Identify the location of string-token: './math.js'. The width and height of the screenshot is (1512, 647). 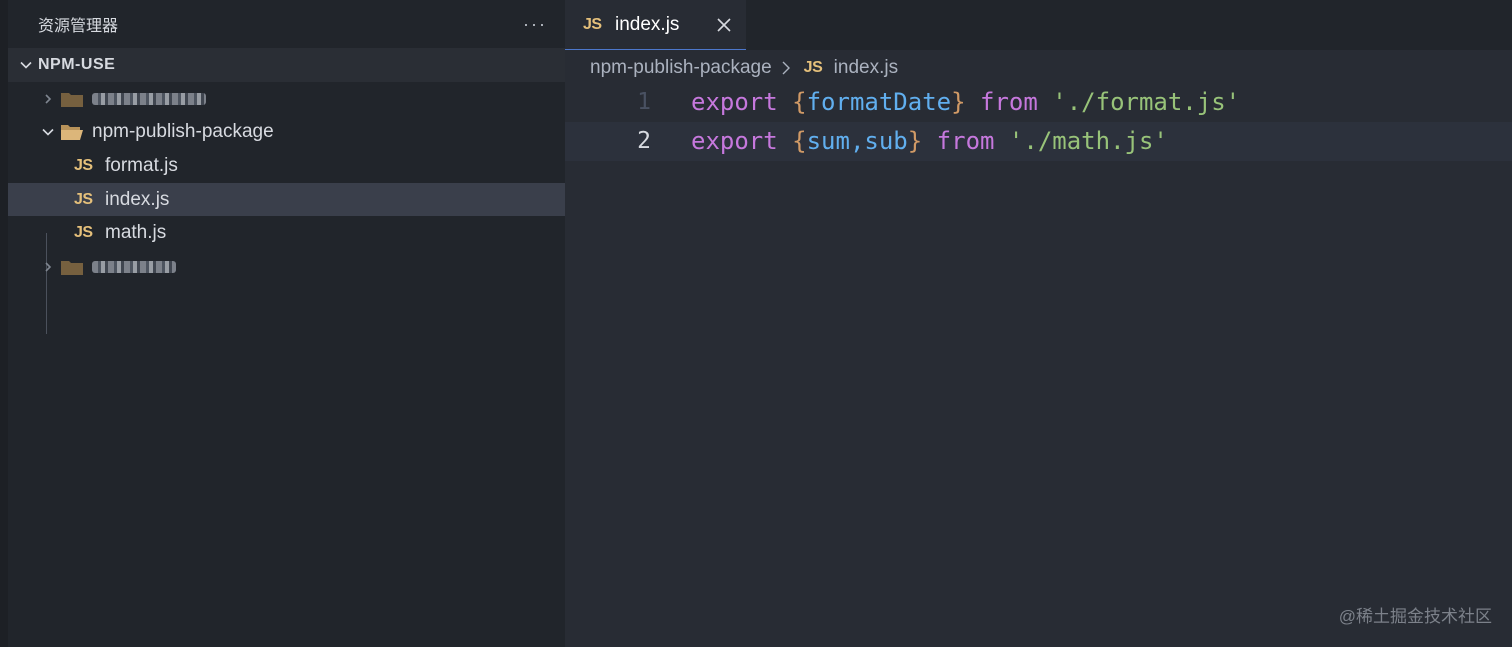
(1088, 141).